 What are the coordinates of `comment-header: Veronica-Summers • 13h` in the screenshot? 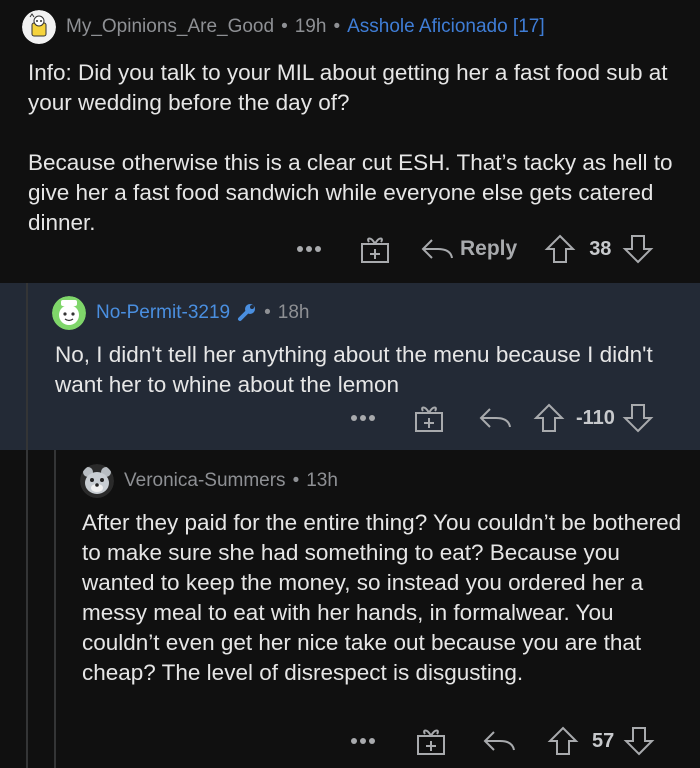 It's located at (209, 481).